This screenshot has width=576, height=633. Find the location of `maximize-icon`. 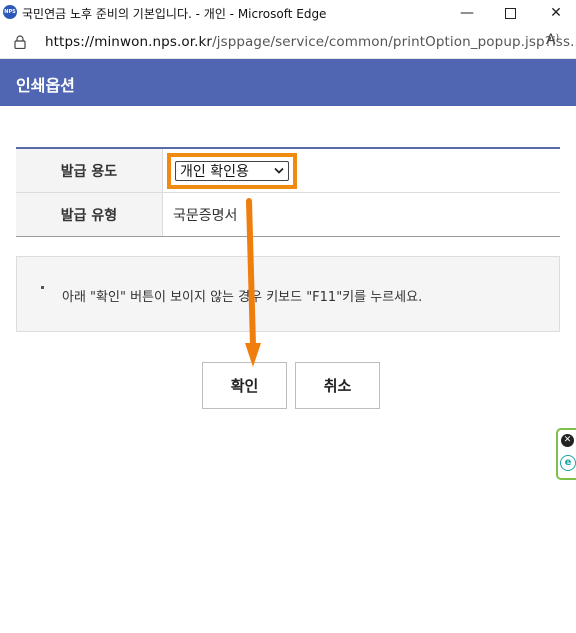

maximize-icon is located at coordinates (510, 13).